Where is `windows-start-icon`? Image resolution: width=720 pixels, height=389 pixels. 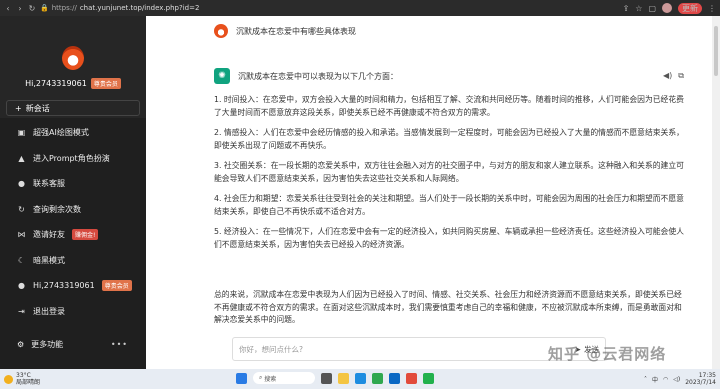 windows-start-icon is located at coordinates (241, 378).